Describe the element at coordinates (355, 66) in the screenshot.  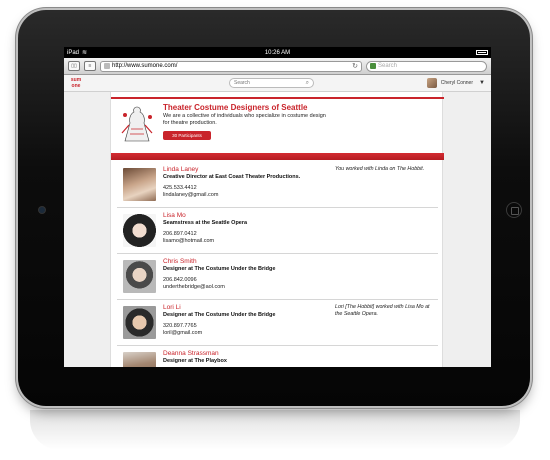
I see `reload-icon: ↻` at that location.